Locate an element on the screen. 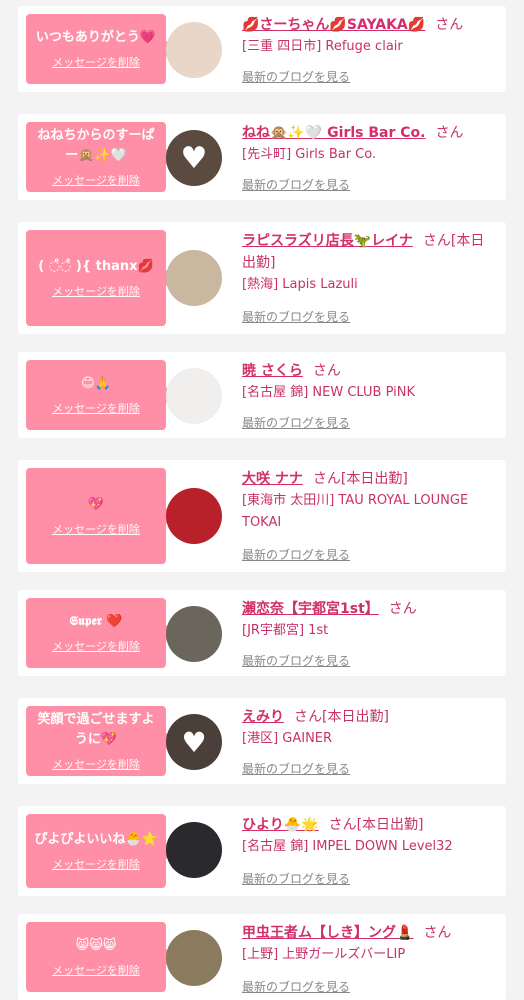 Image resolution: width=524 pixels, height=1000 pixels. shop-name: [港区] GAINER is located at coordinates (287, 738).